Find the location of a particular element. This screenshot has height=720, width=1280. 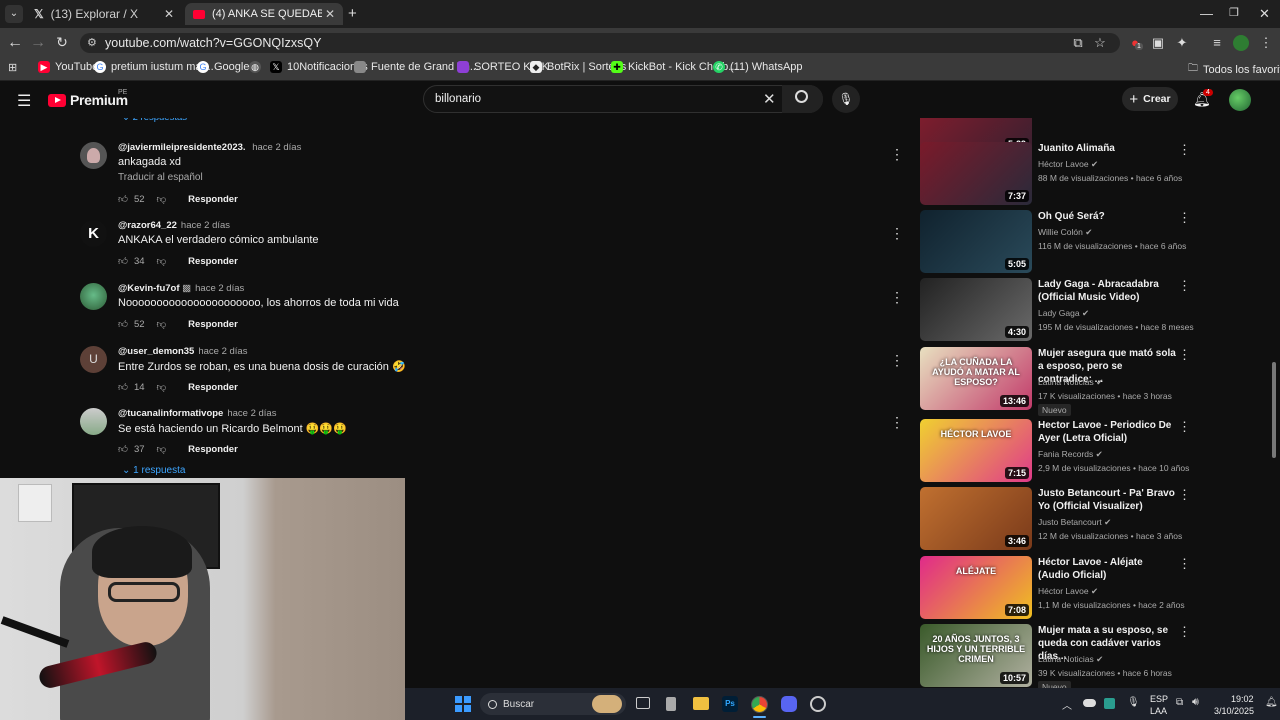

bookmark-star-icon: ☆ is located at coordinates (1100, 43).